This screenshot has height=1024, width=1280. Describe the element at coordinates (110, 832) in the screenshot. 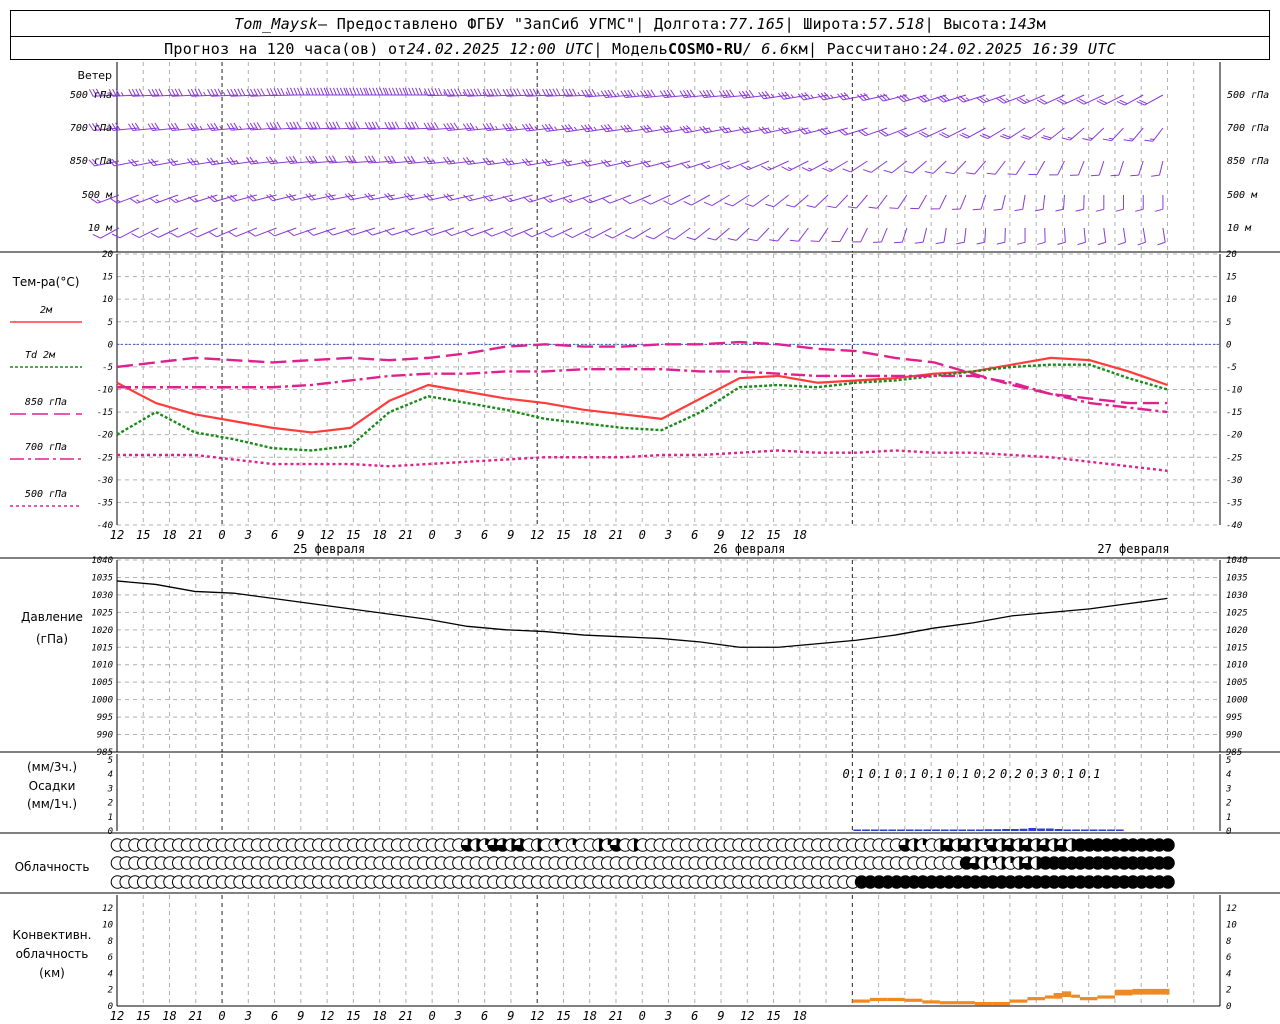

I see `precip-ytick-left: 0` at that location.